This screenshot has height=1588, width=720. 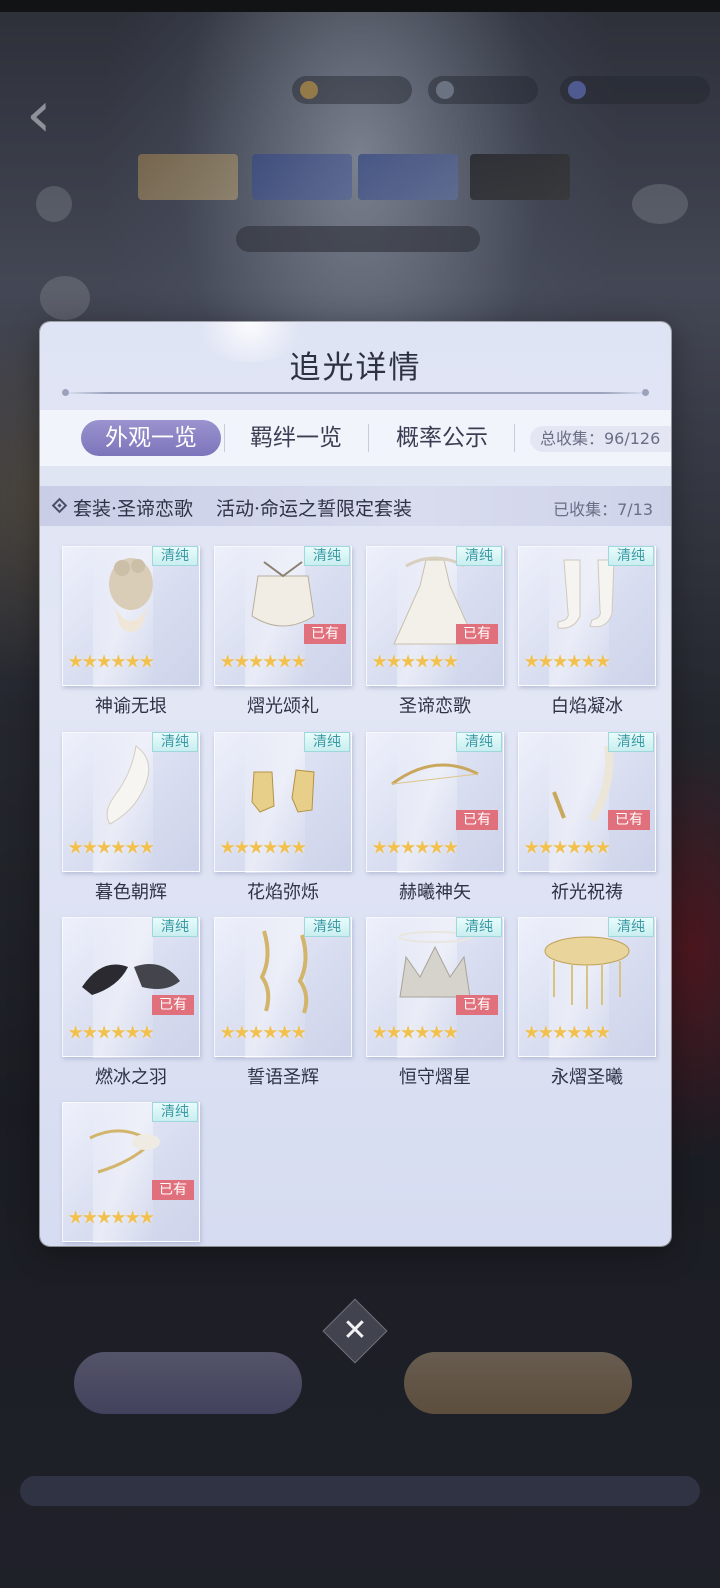 What do you see at coordinates (131, 1172) in the screenshot?
I see `item-card: 清纯已有 ★★★★★★` at bounding box center [131, 1172].